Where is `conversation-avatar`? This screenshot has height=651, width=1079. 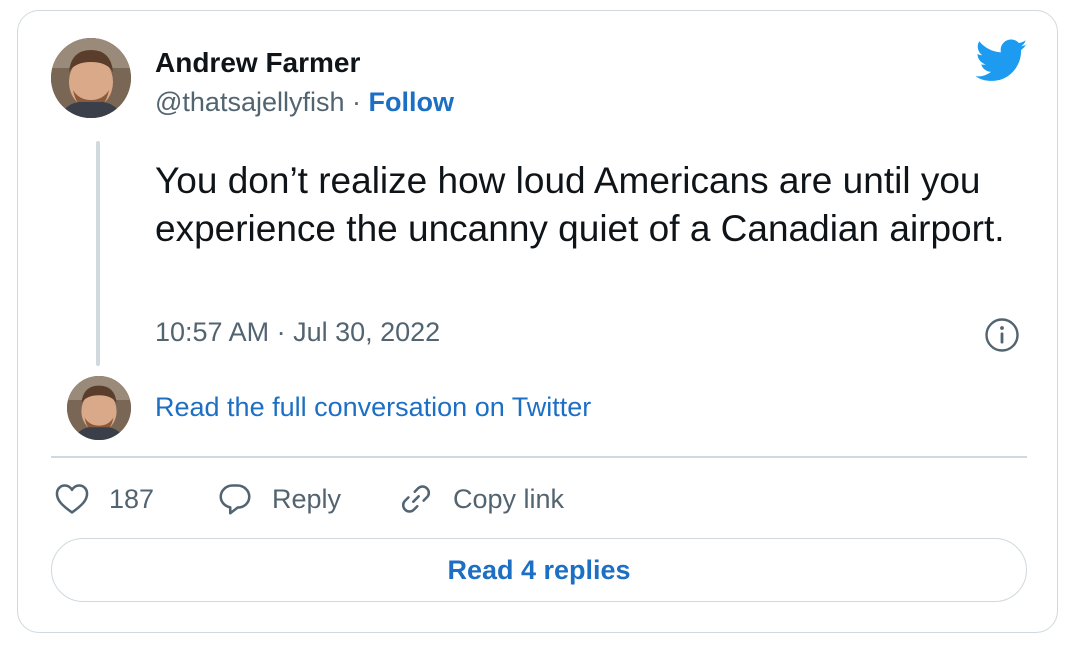 conversation-avatar is located at coordinates (99, 408).